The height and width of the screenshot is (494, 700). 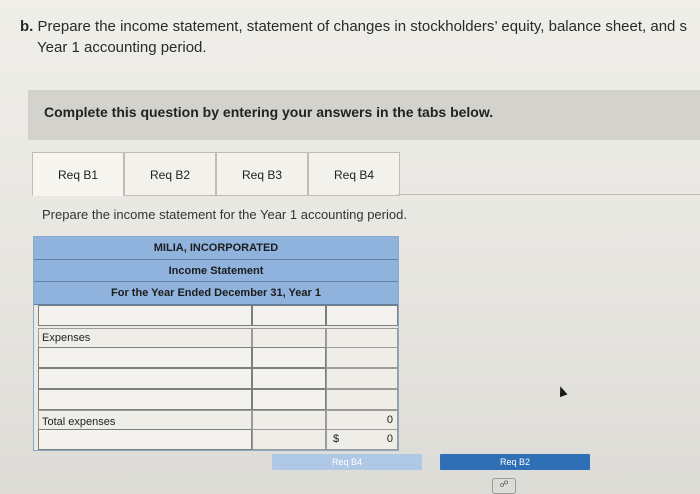 What do you see at coordinates (504, 486) in the screenshot?
I see `link-icon: ☍` at bounding box center [504, 486].